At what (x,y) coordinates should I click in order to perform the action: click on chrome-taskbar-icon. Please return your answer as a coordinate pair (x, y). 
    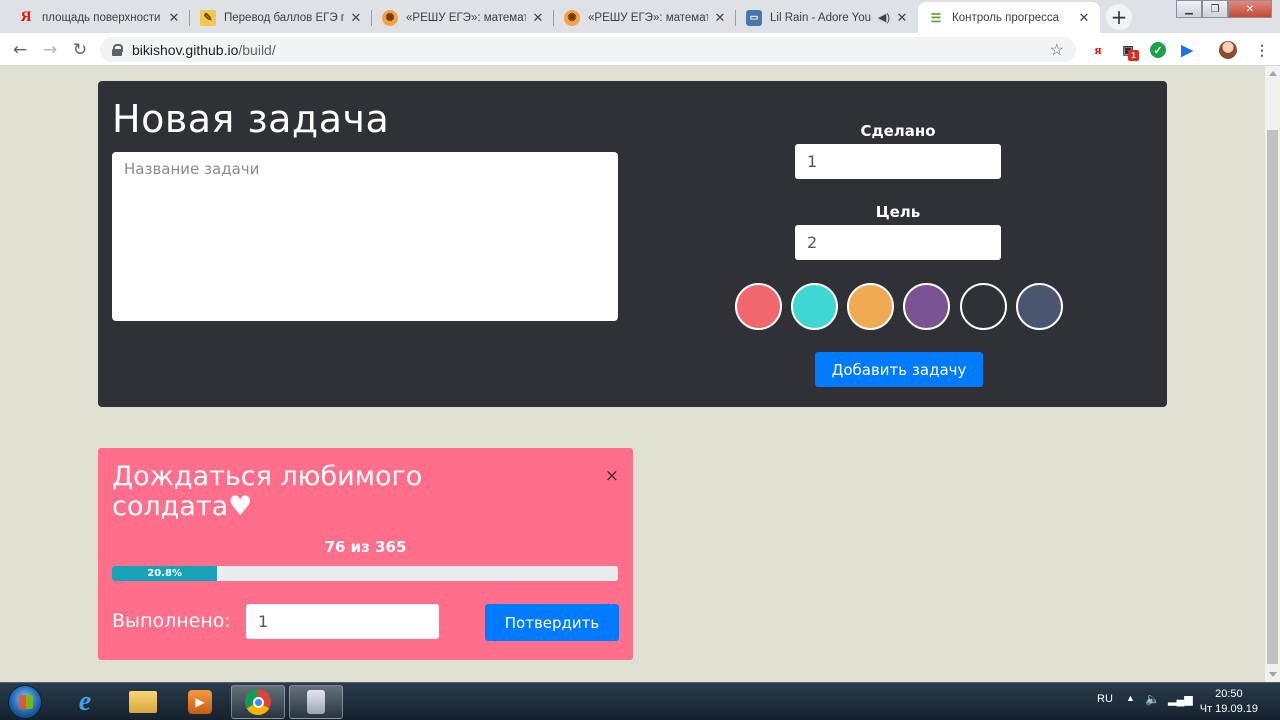
    Looking at the image, I should click on (258, 702).